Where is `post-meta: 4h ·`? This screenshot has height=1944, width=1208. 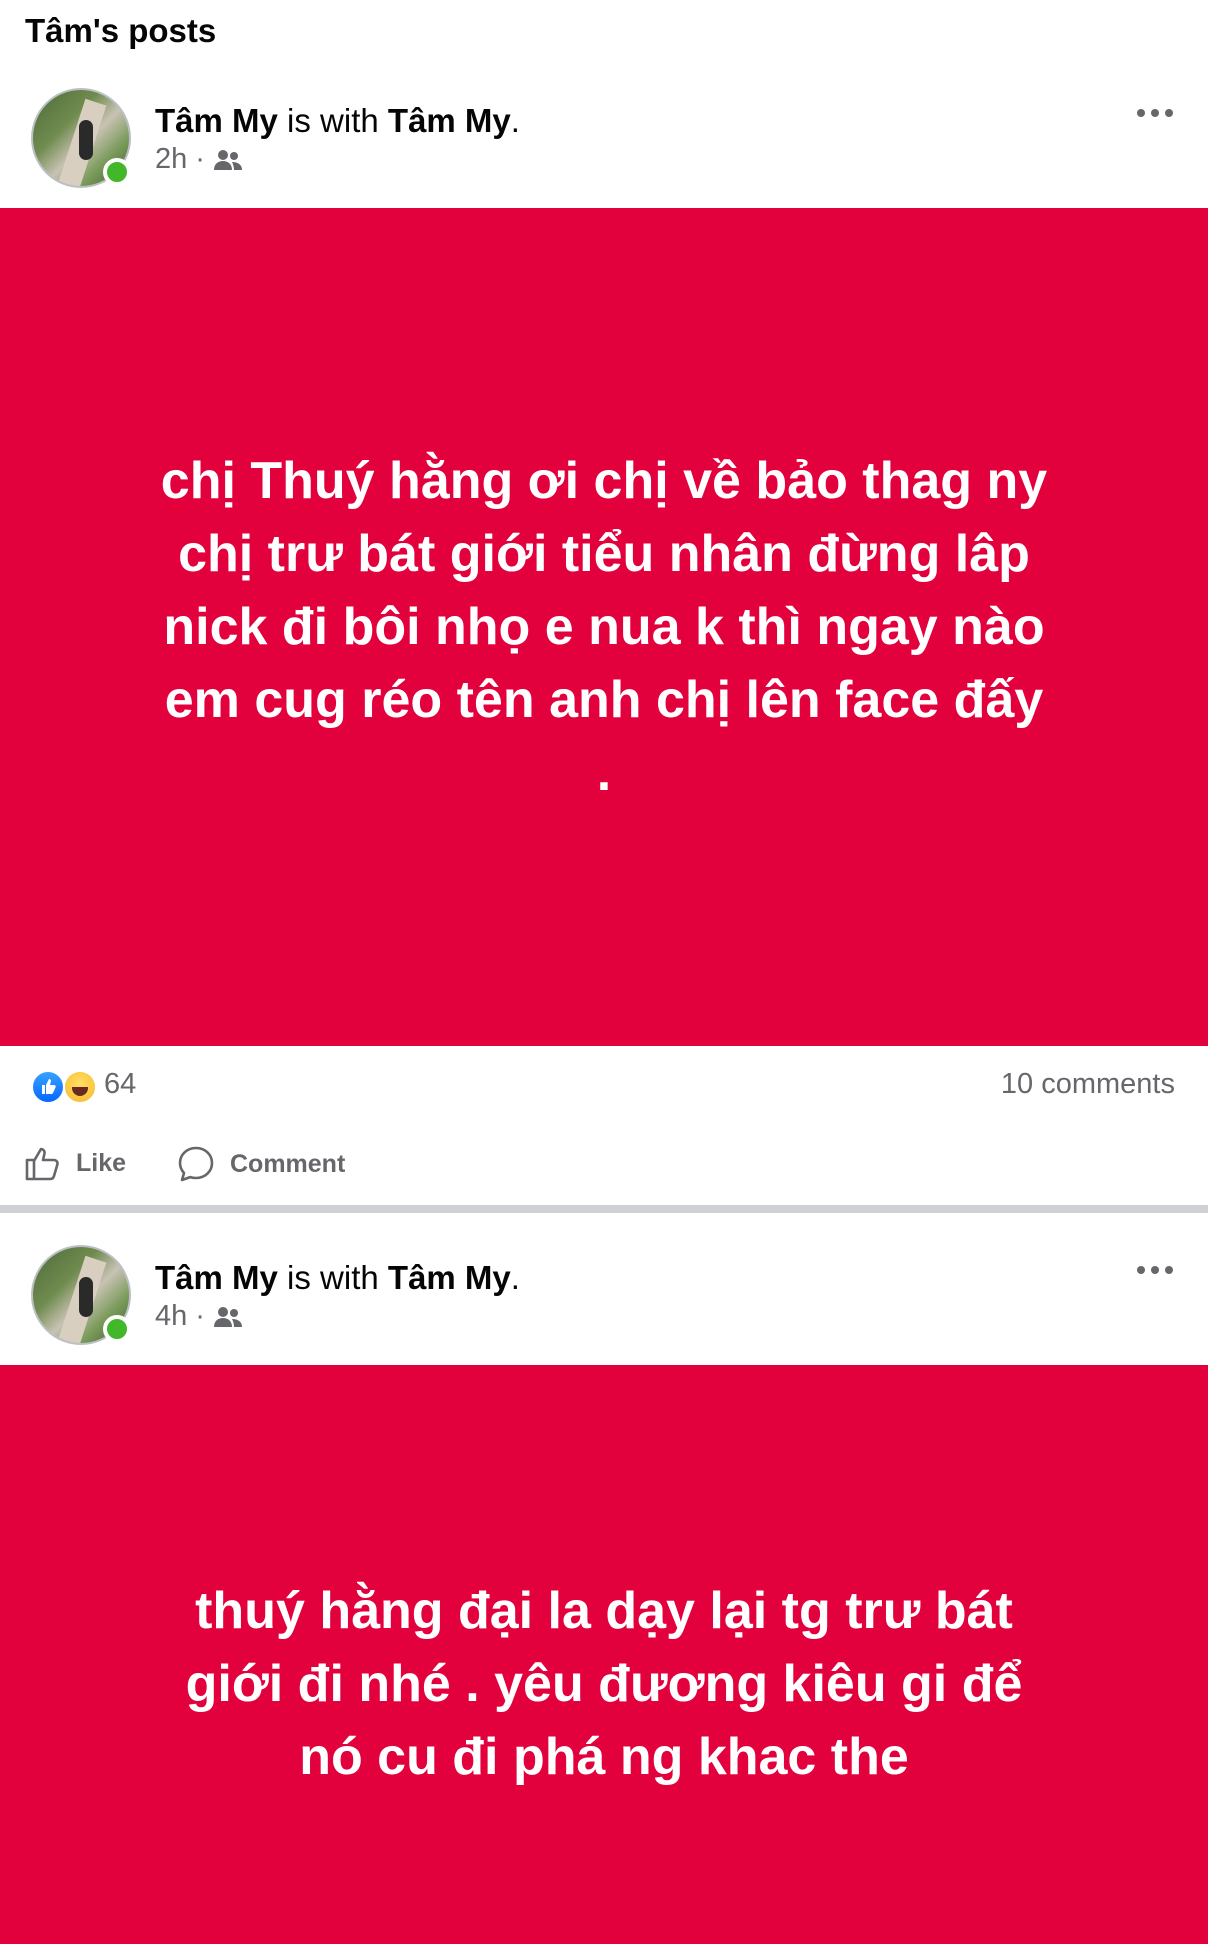 post-meta: 4h · is located at coordinates (199, 1316).